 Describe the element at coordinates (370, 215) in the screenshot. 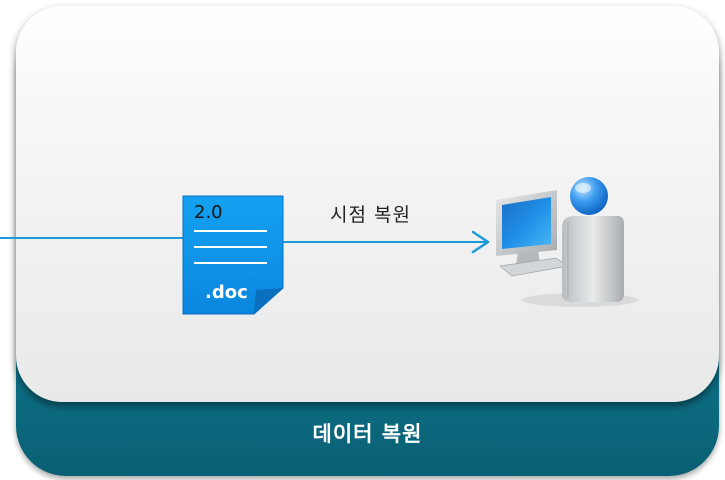

I see `arrow-caption: 시점 복원` at that location.